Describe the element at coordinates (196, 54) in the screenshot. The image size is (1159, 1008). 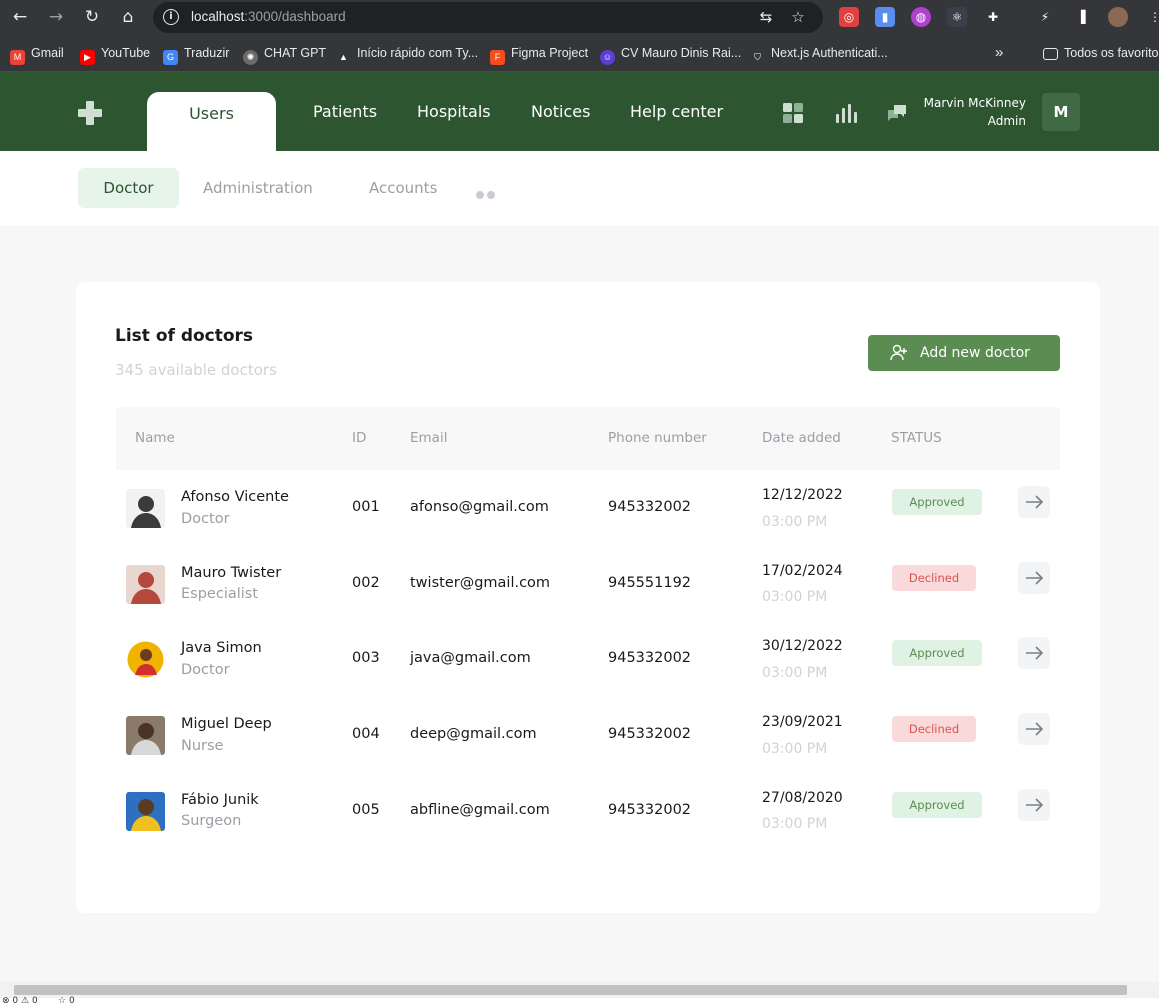
I see `bookmark-traduzir: G Traduzir` at that location.